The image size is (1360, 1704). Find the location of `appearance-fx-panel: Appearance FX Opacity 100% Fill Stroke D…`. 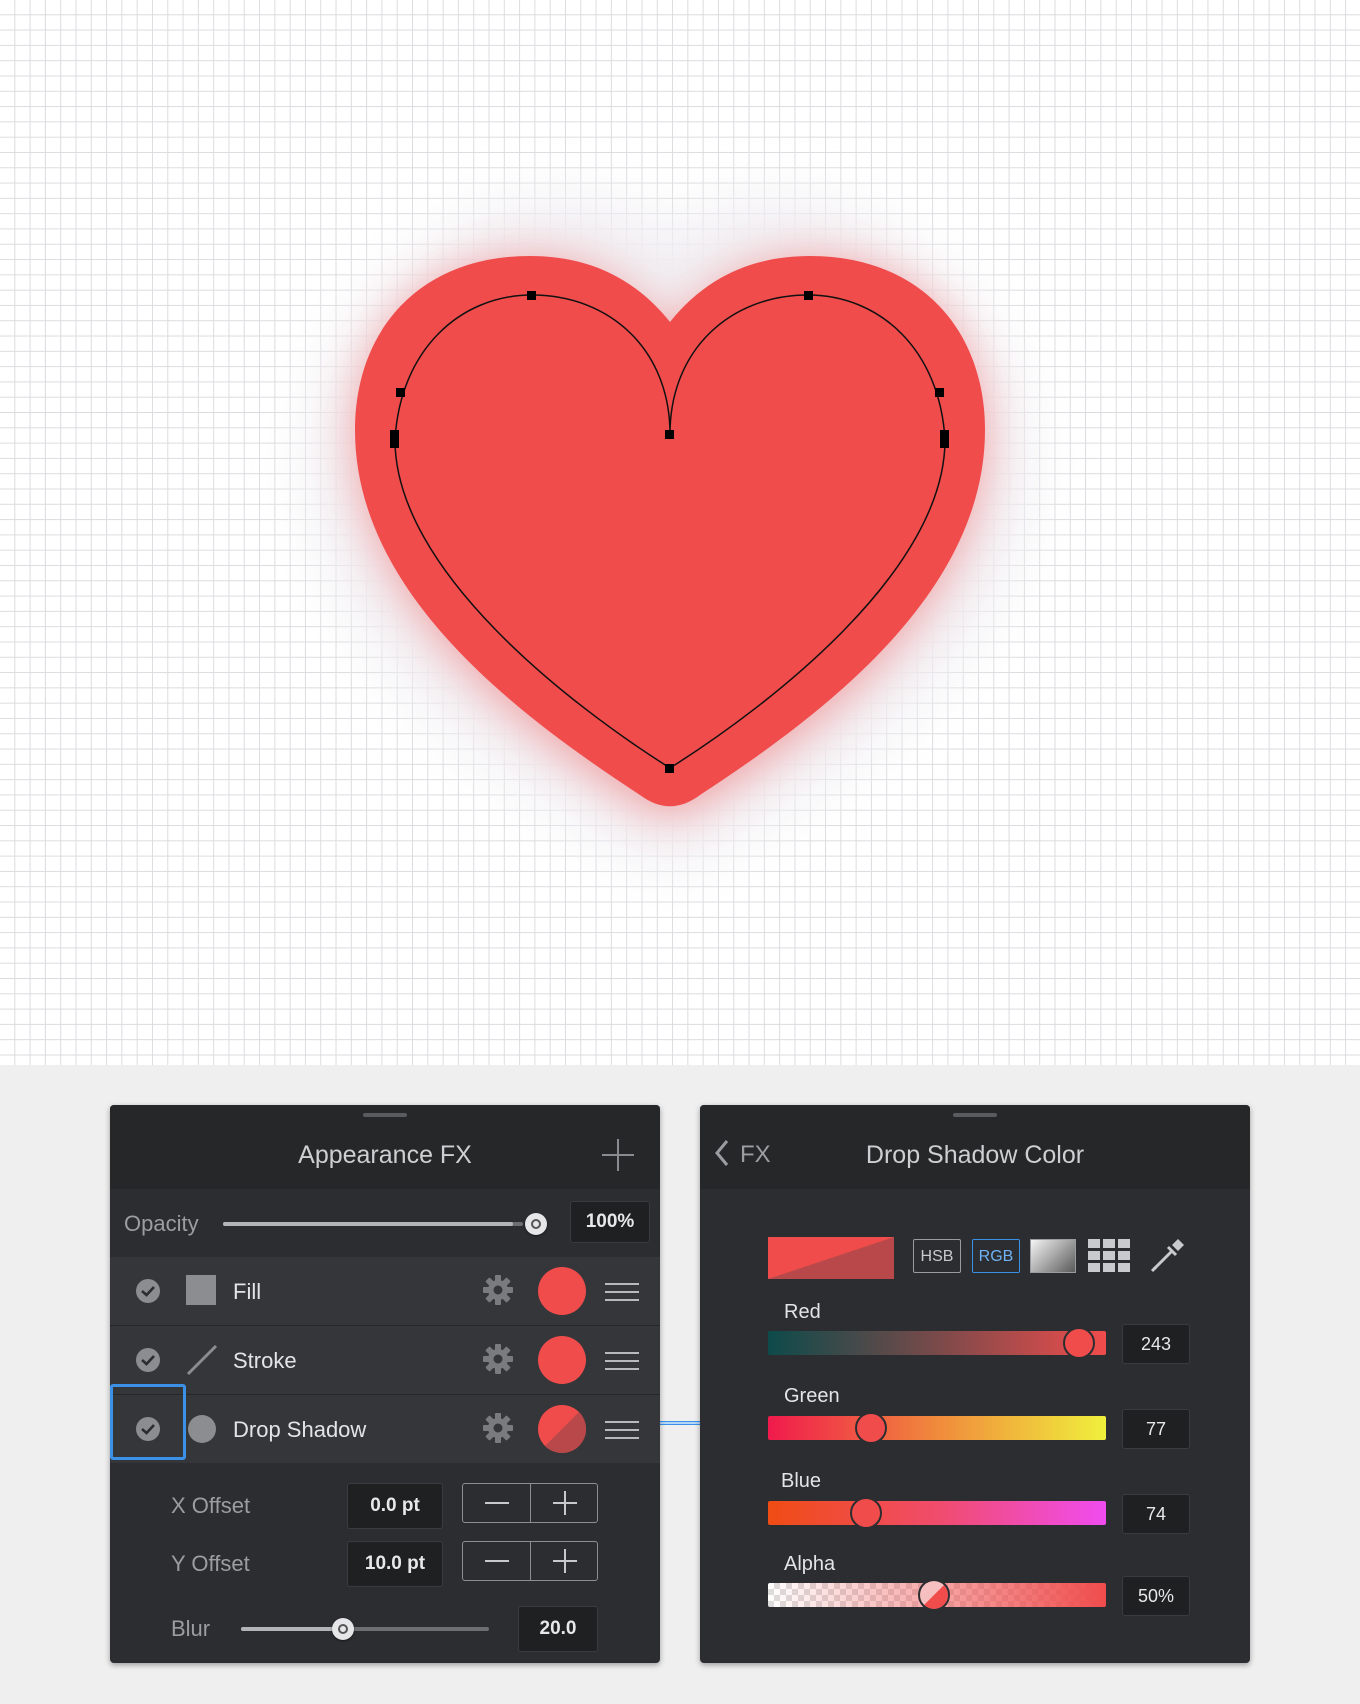

appearance-fx-panel: Appearance FX Opacity 100% Fill Stroke D… is located at coordinates (385, 1384).